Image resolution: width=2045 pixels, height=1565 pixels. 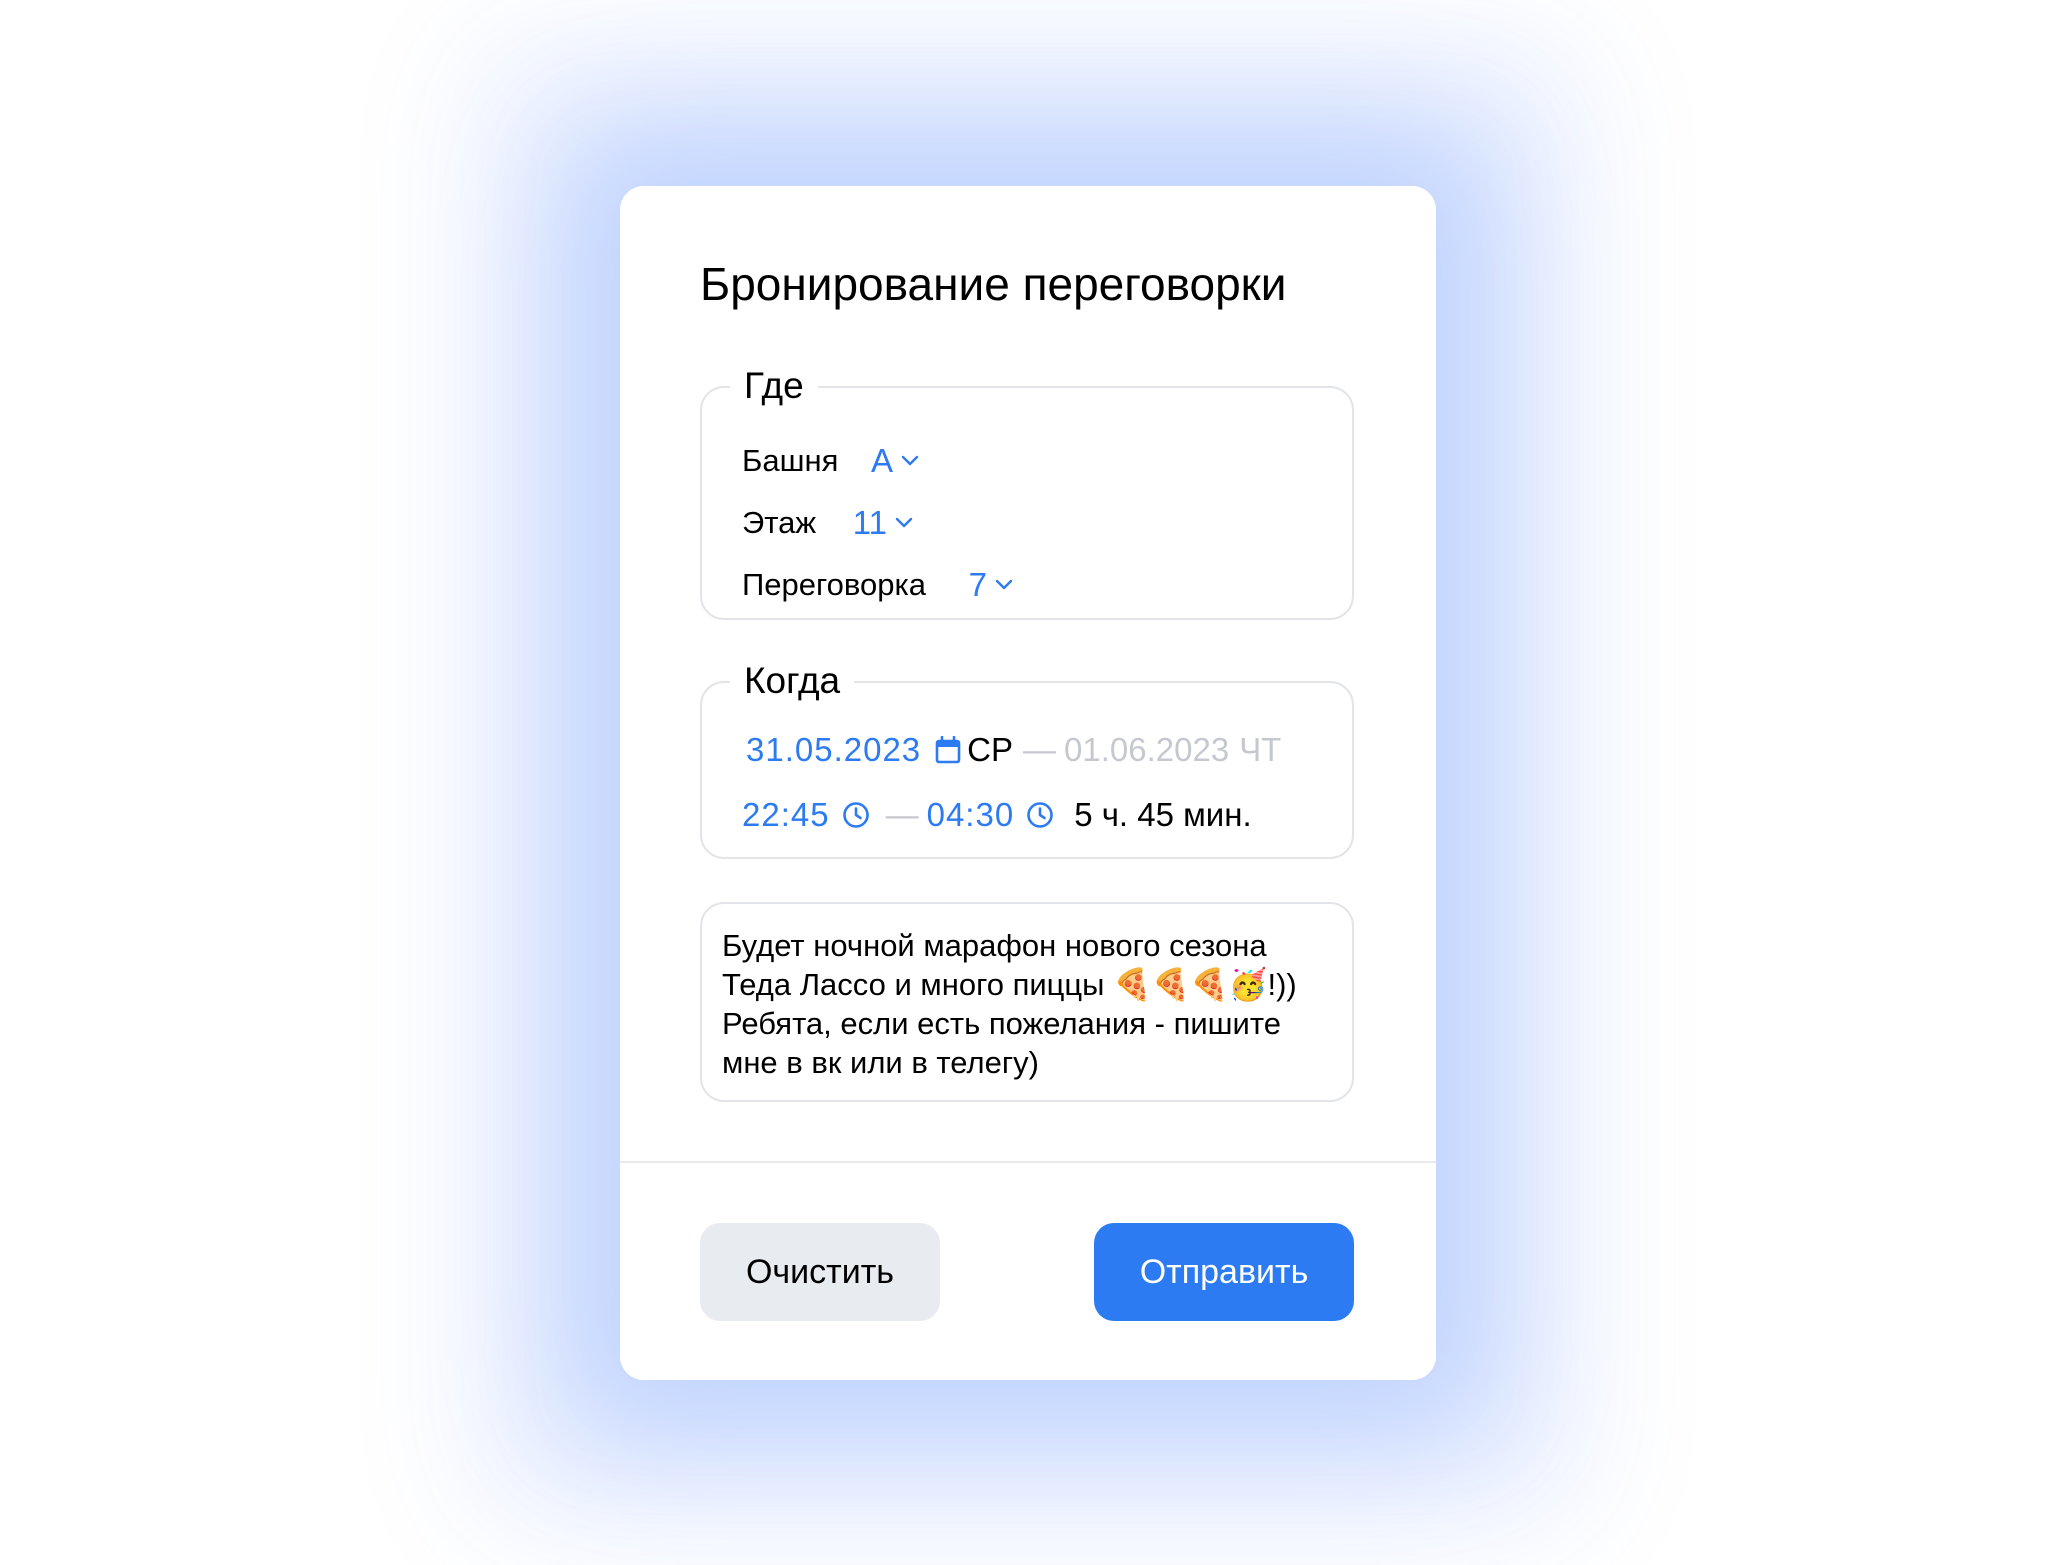 I want to click on duration: 5 ч. 45 мин., so click(x=1163, y=814).